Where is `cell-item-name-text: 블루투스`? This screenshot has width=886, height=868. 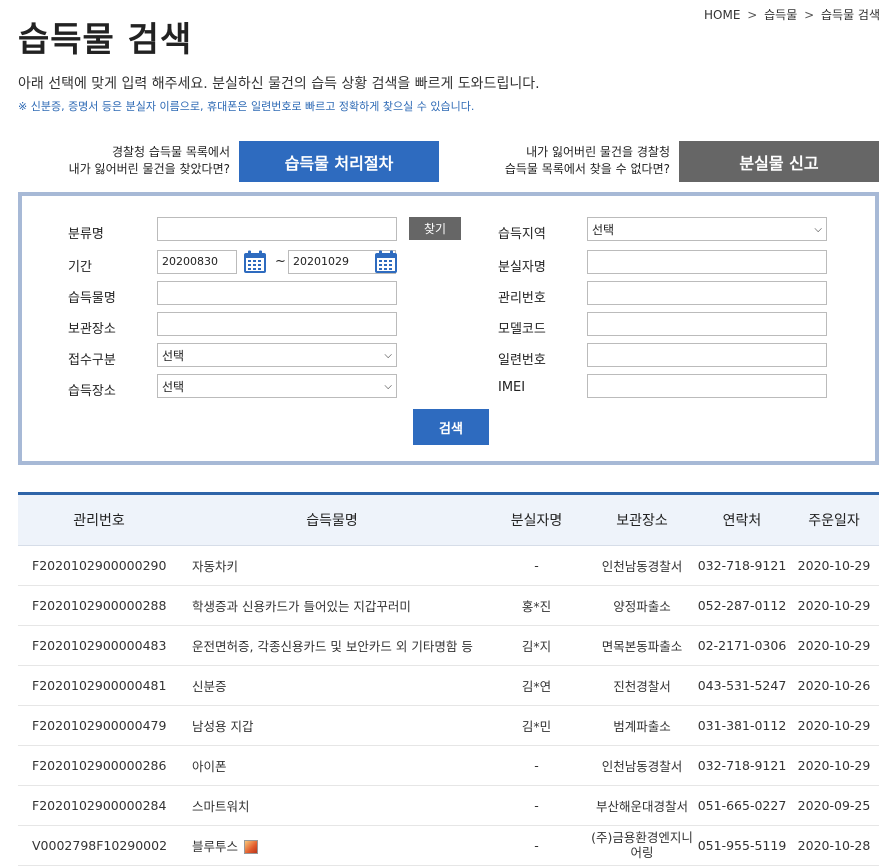
cell-item-name-text: 블루투스 is located at coordinates (215, 846).